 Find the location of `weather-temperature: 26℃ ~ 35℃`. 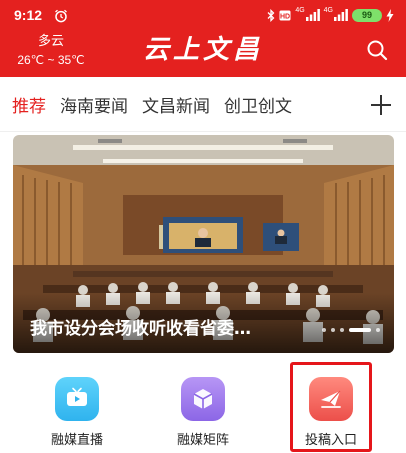

weather-temperature: 26℃ ~ 35℃ is located at coordinates (51, 60).